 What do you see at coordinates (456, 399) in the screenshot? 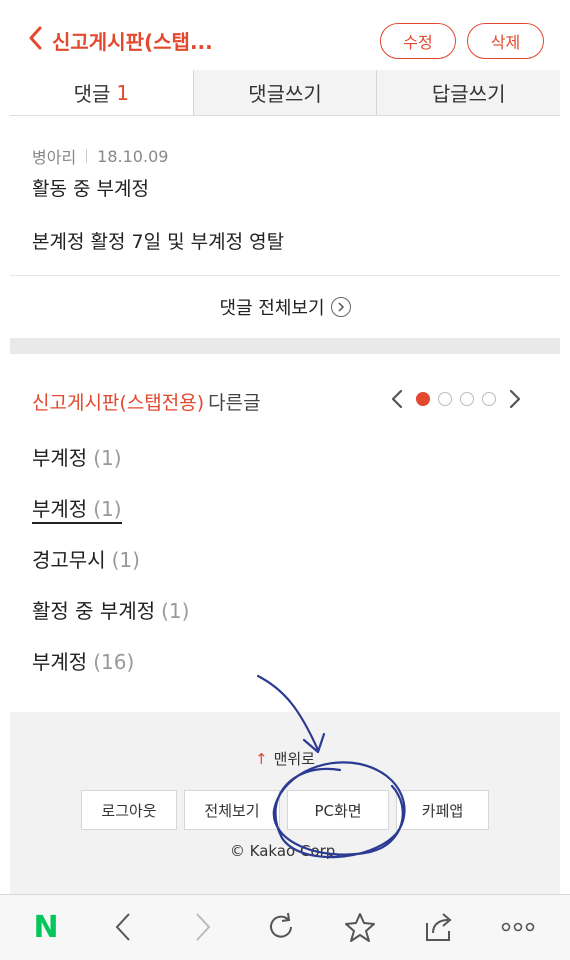
I see `other-posts-pager` at bounding box center [456, 399].